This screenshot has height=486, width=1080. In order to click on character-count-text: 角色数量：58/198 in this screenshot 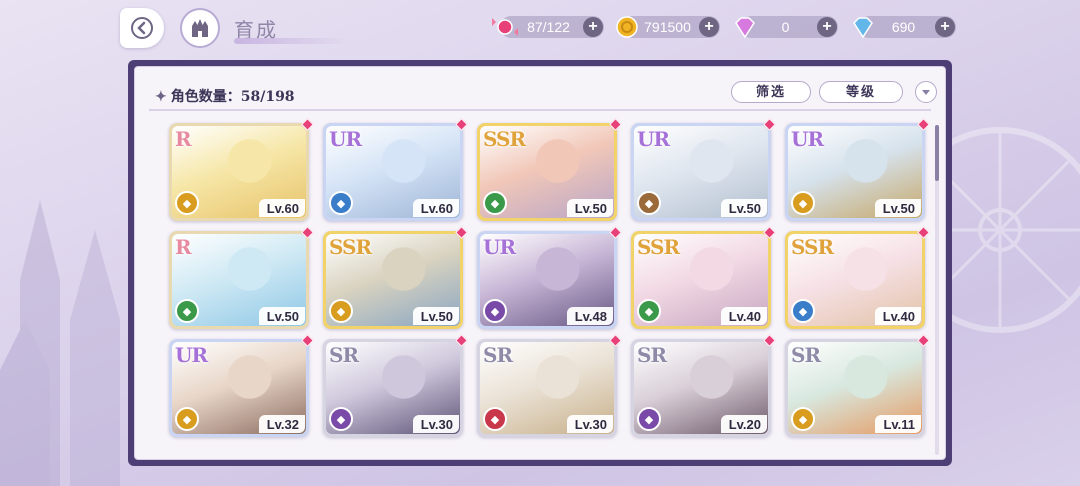, I will do `click(232, 97)`.